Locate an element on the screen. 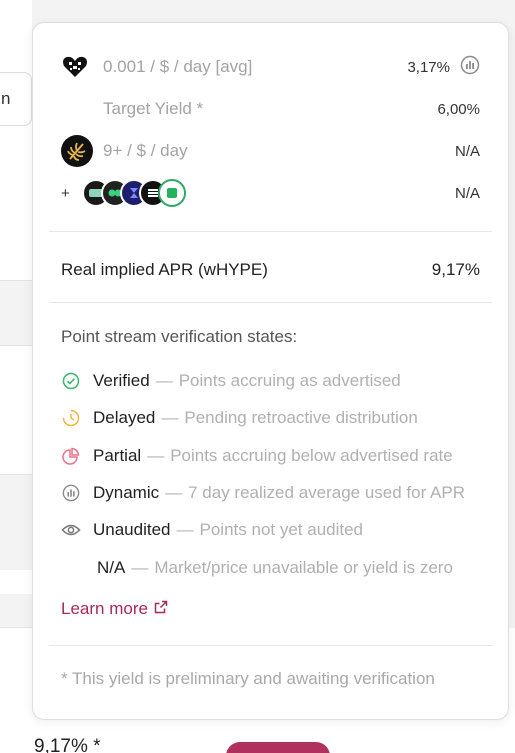 The image size is (515, 753). target-yield-label: Target Yield * is located at coordinates (153, 108).